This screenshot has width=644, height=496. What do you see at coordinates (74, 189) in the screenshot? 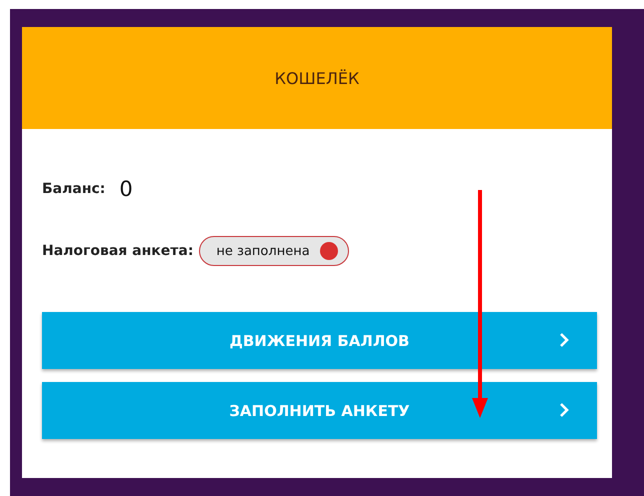
I see `balance-label: Баланс:` at bounding box center [74, 189].